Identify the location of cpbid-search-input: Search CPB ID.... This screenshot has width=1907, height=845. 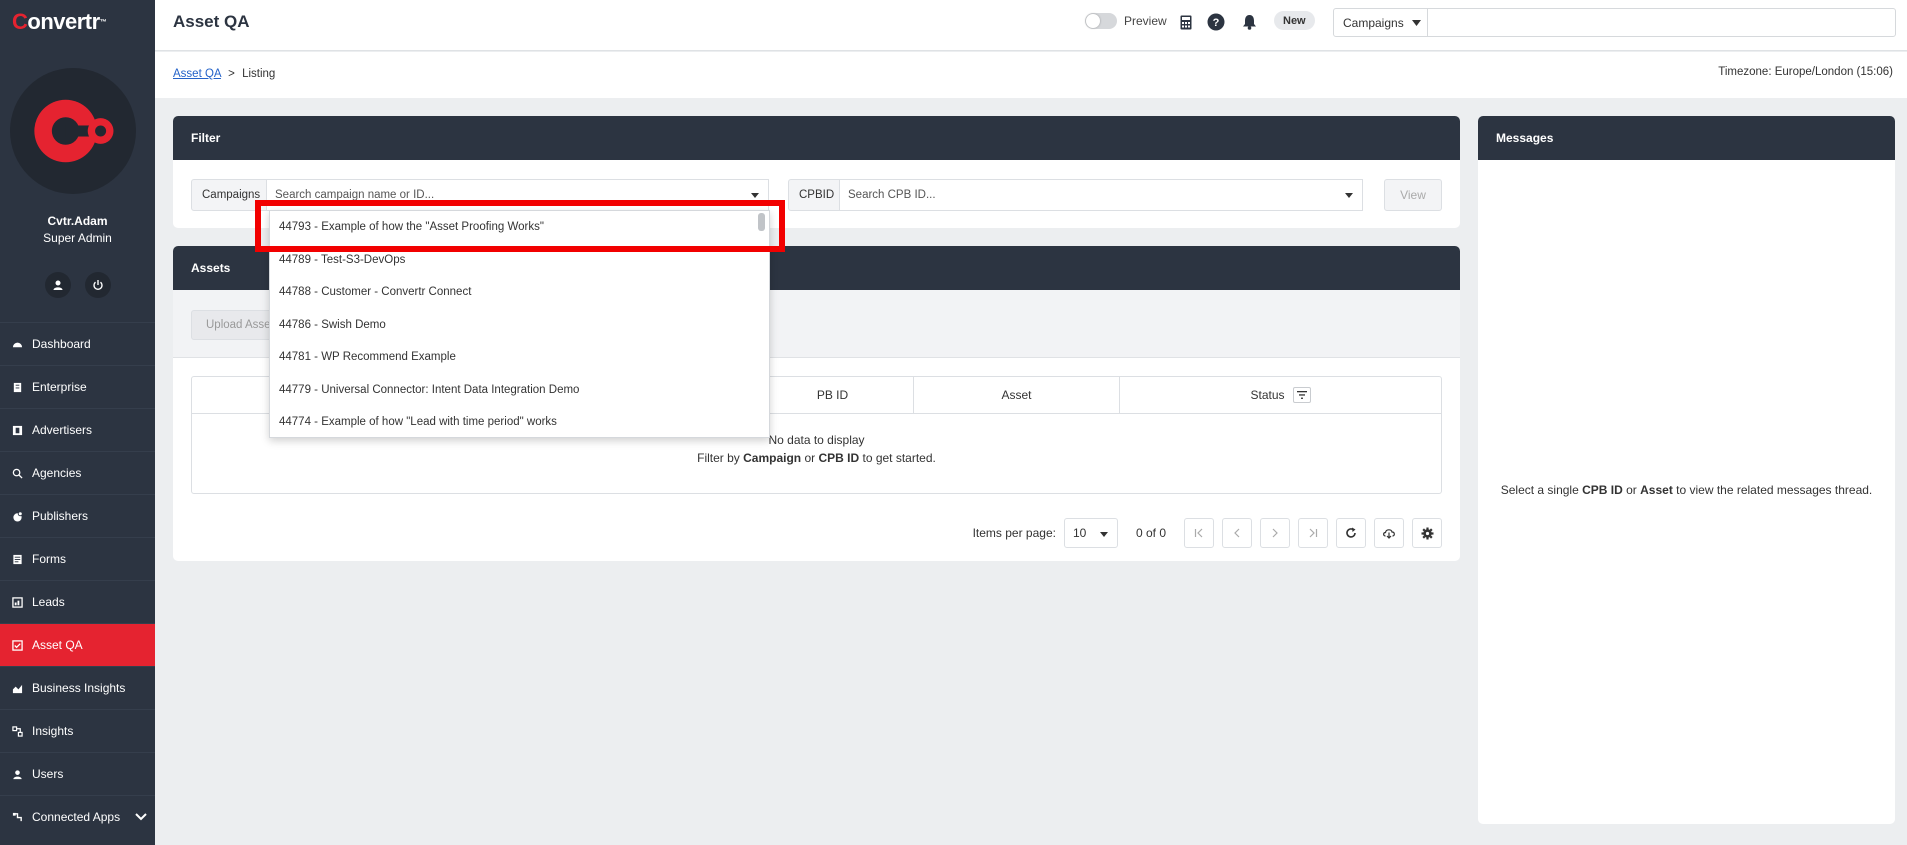
(1101, 195).